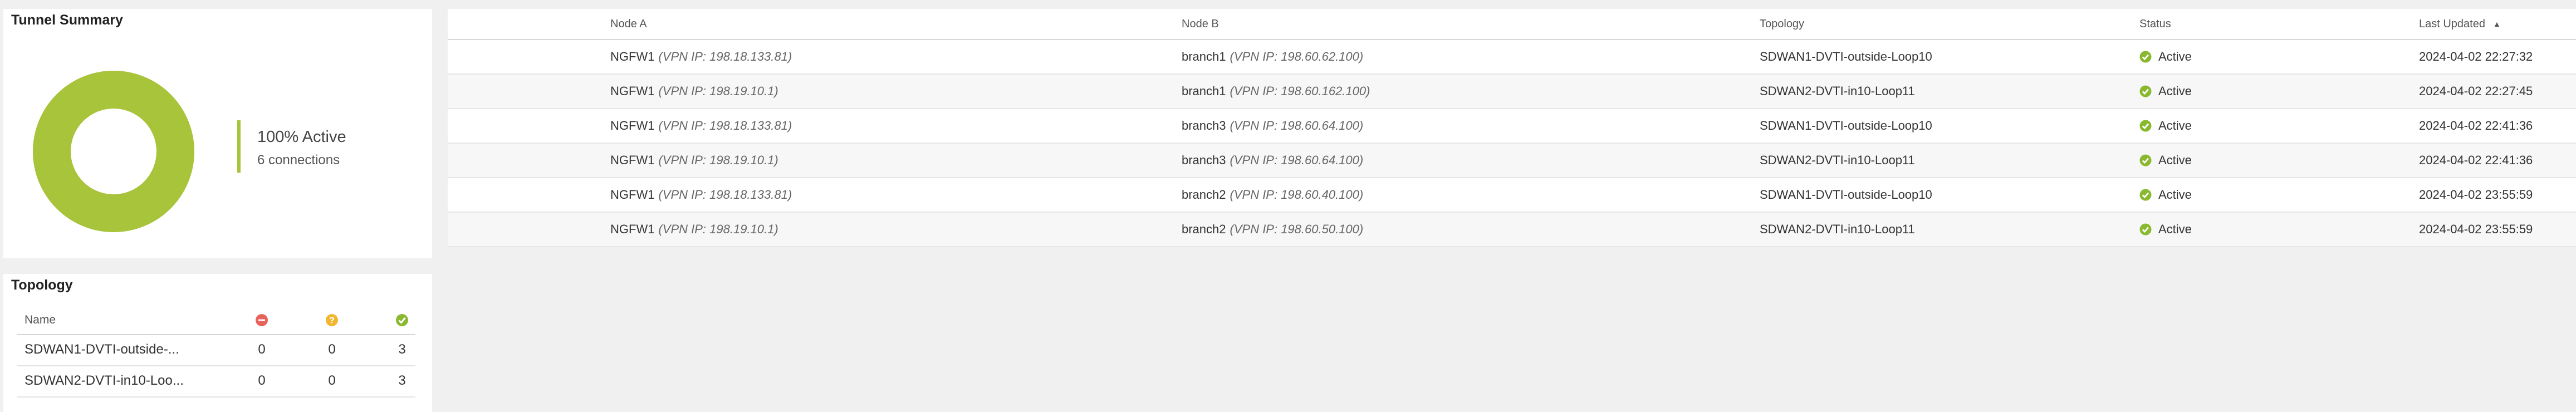  Describe the element at coordinates (1297, 195) in the screenshot. I see `node-b-vpn-ip: (VPN IP: 198.60.40.100)` at that location.